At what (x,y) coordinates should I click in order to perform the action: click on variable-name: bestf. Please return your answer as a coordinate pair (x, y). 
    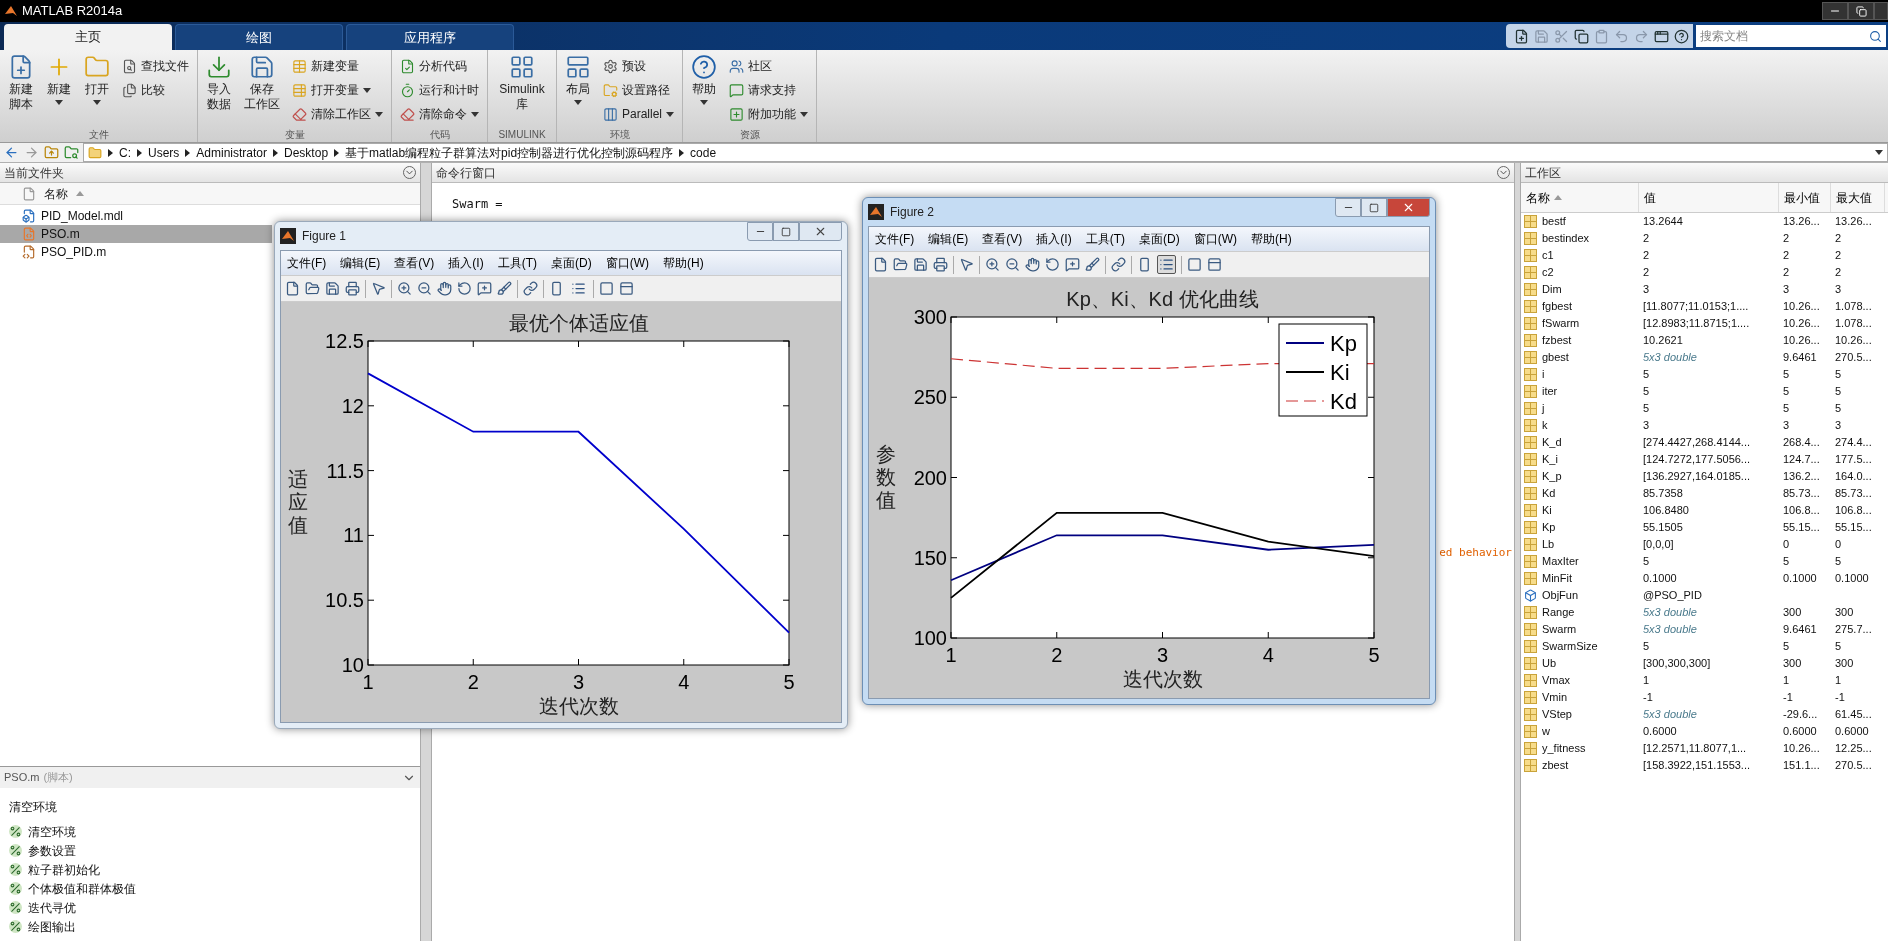
    Looking at the image, I should click on (1580, 221).